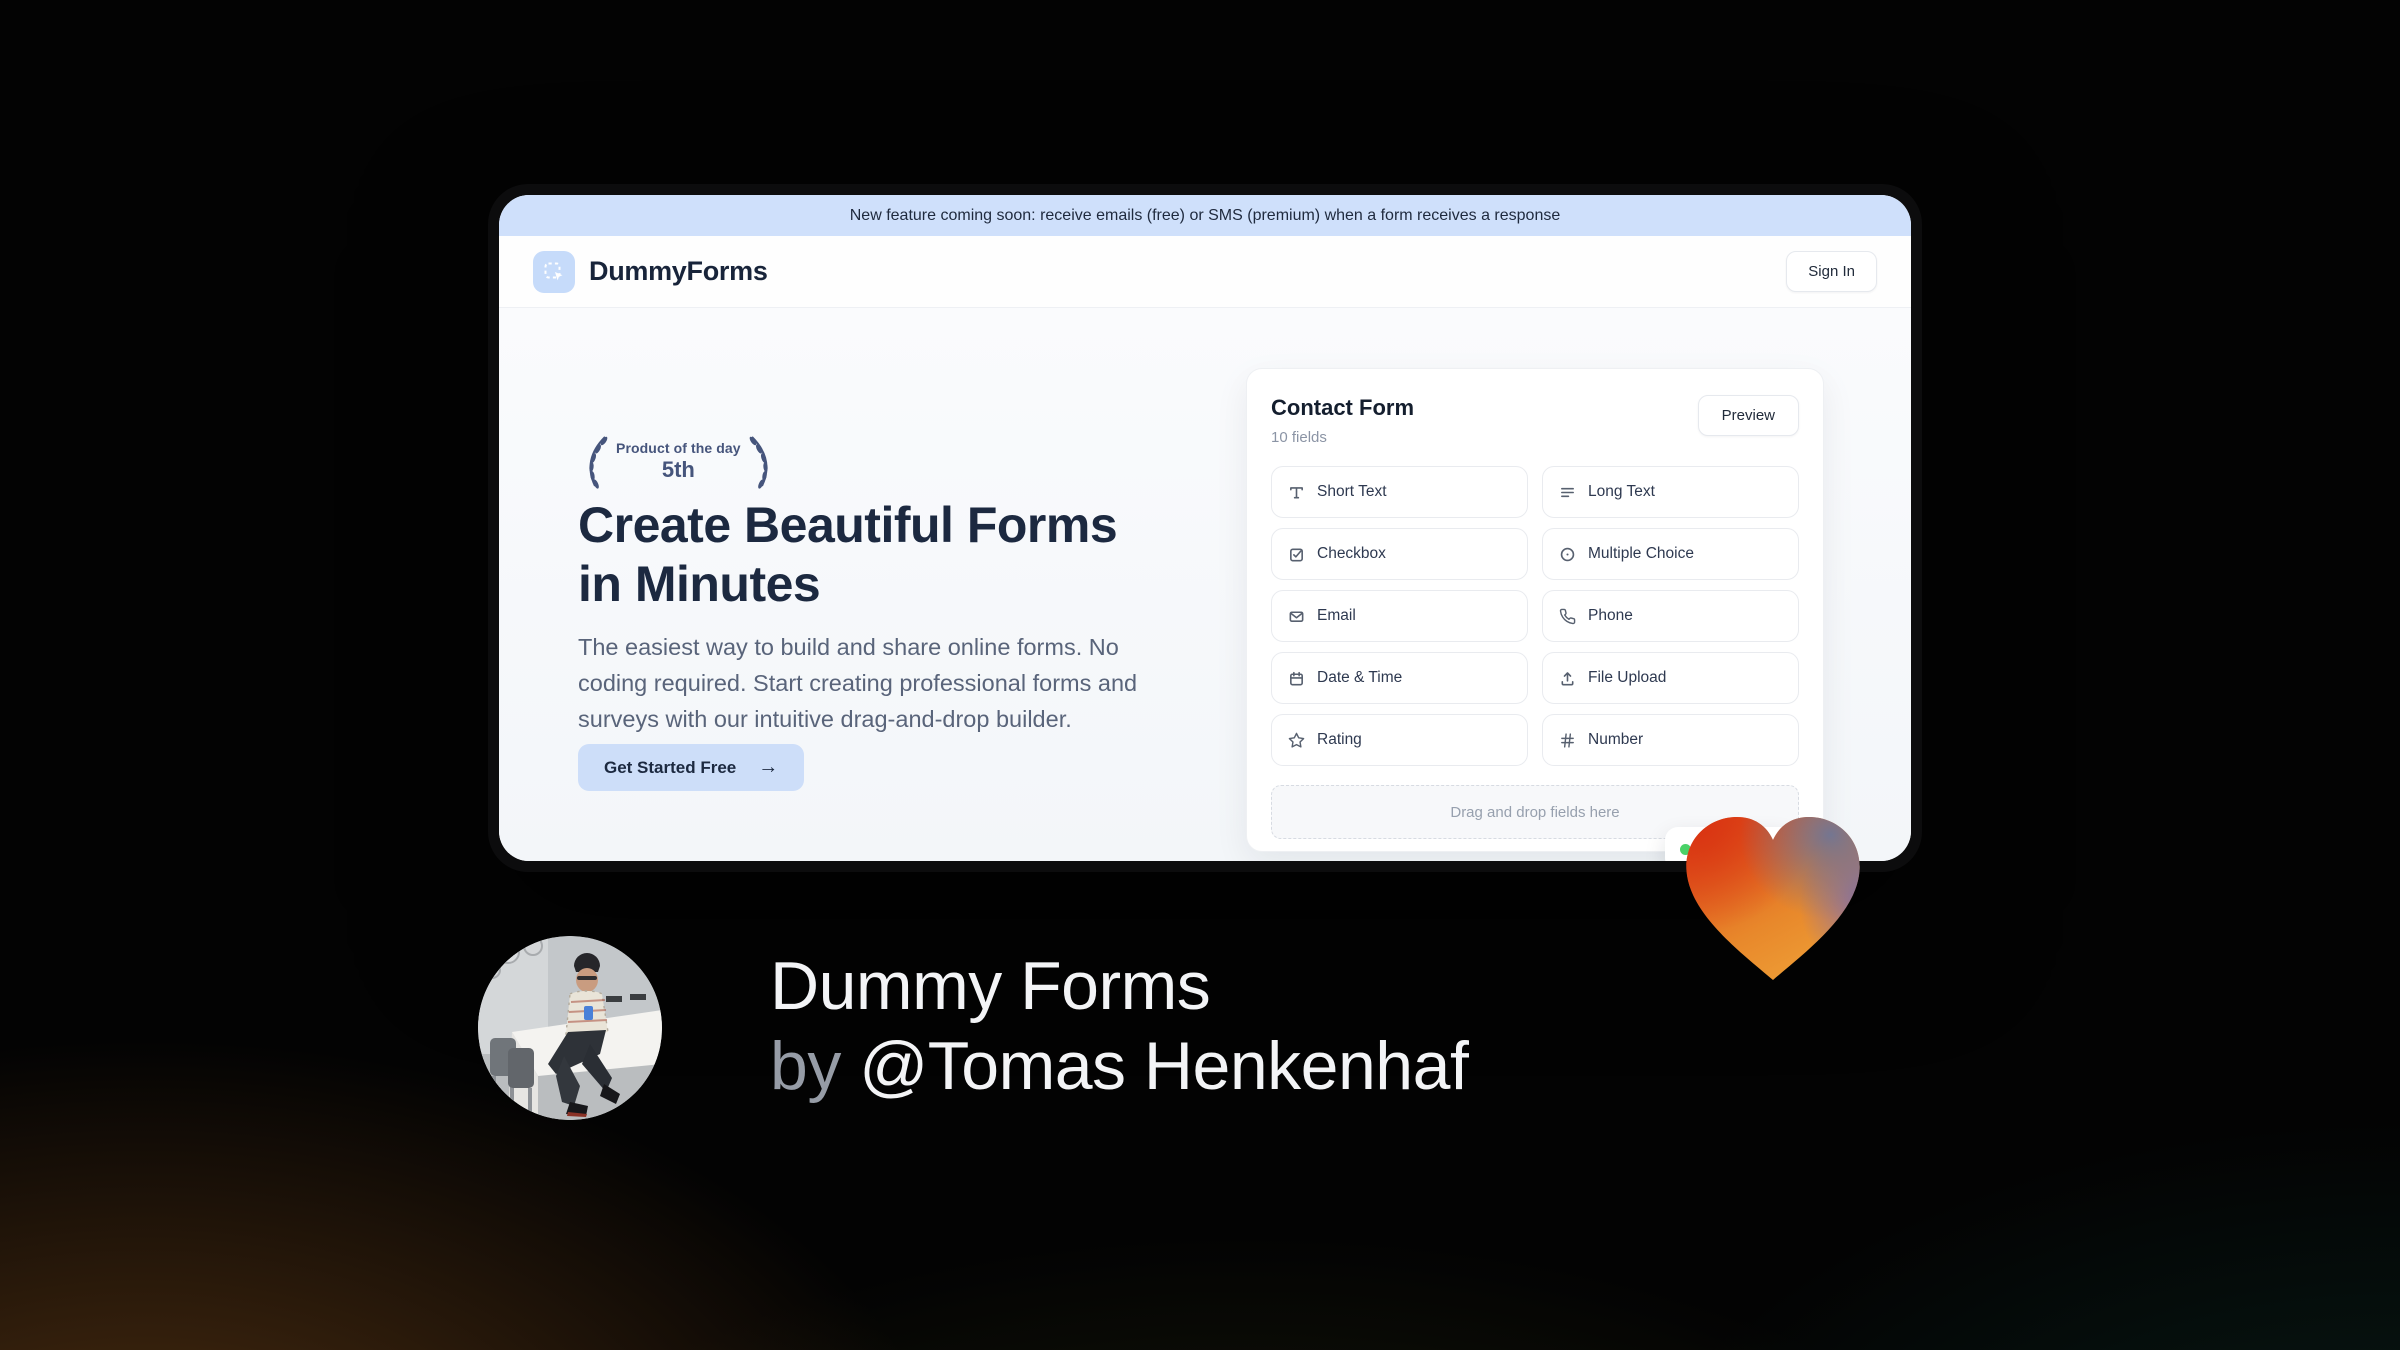 The width and height of the screenshot is (2400, 1350). Describe the element at coordinates (768, 767) in the screenshot. I see `arrow-right-icon: →` at that location.